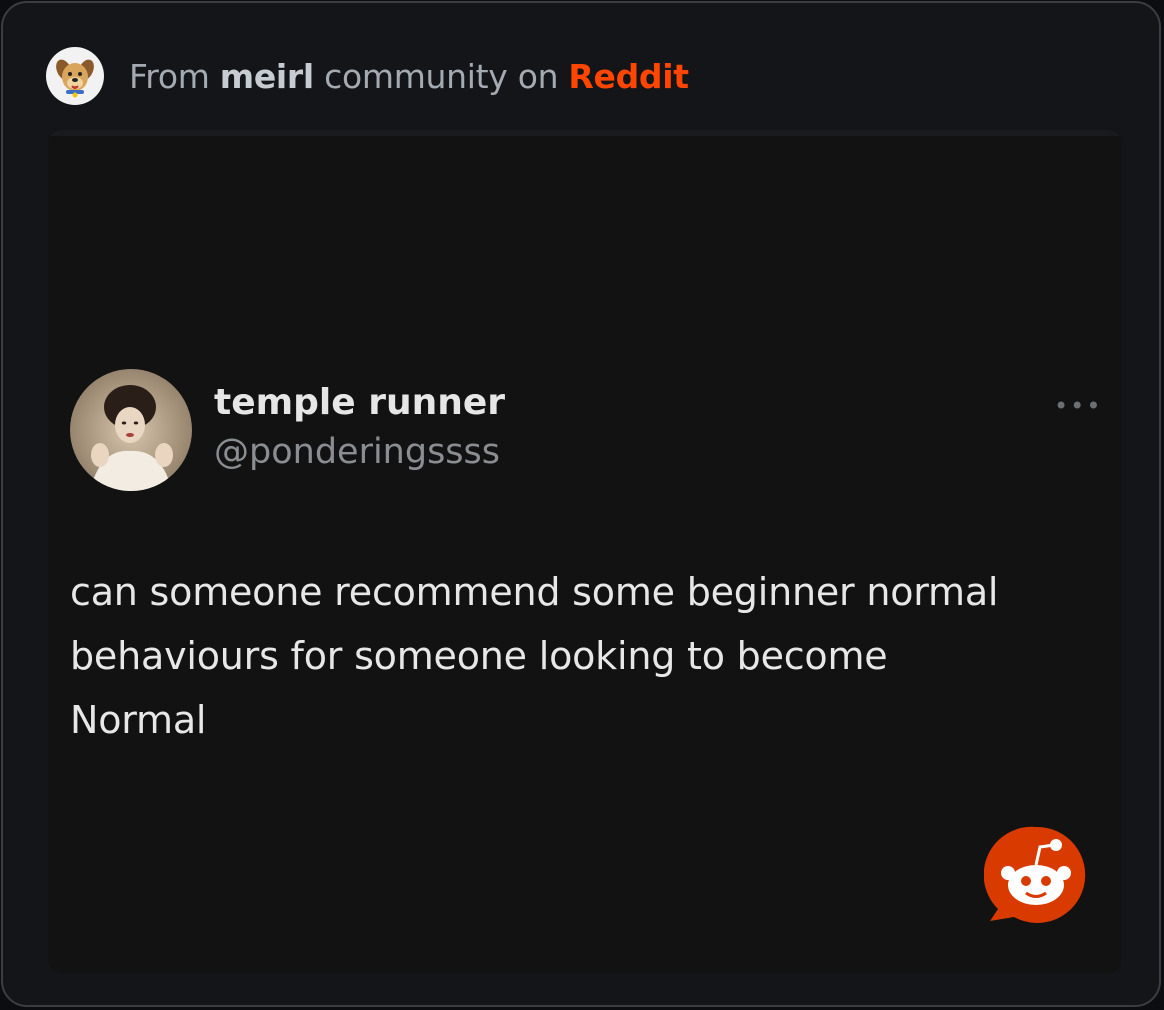 Image resolution: width=1164 pixels, height=1010 pixels. I want to click on dog-mascot-avatar-icon, so click(75, 78).